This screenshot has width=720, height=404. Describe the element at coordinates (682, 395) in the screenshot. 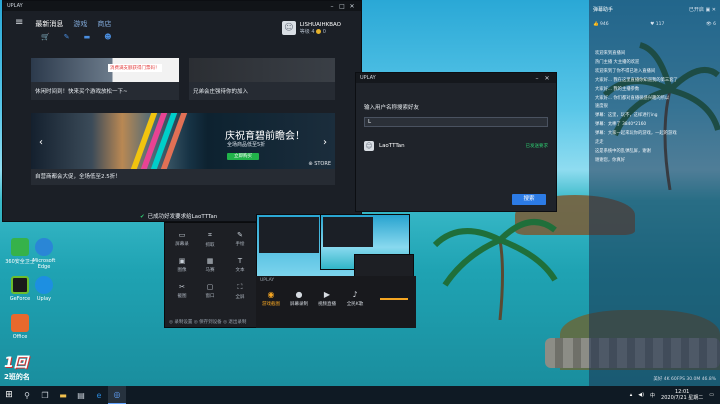

I see `clock: 12:01 2020/7/21 星期二` at that location.